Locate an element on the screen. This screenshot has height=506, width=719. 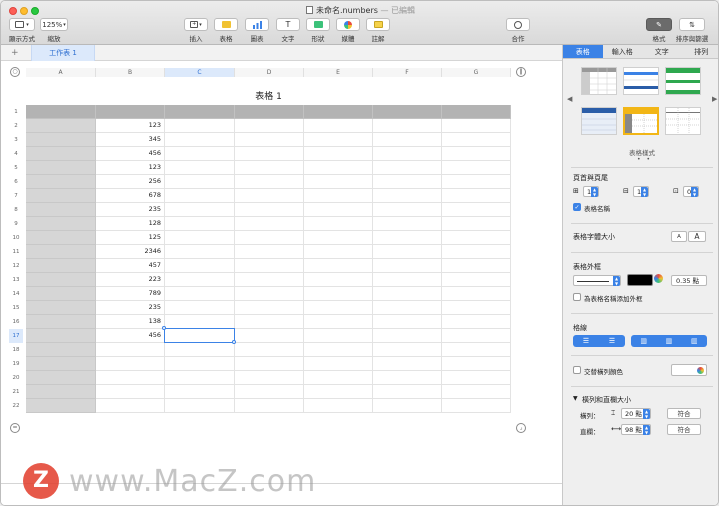
header-col-lines-icon: ▥ is located at coordinates (643, 341).